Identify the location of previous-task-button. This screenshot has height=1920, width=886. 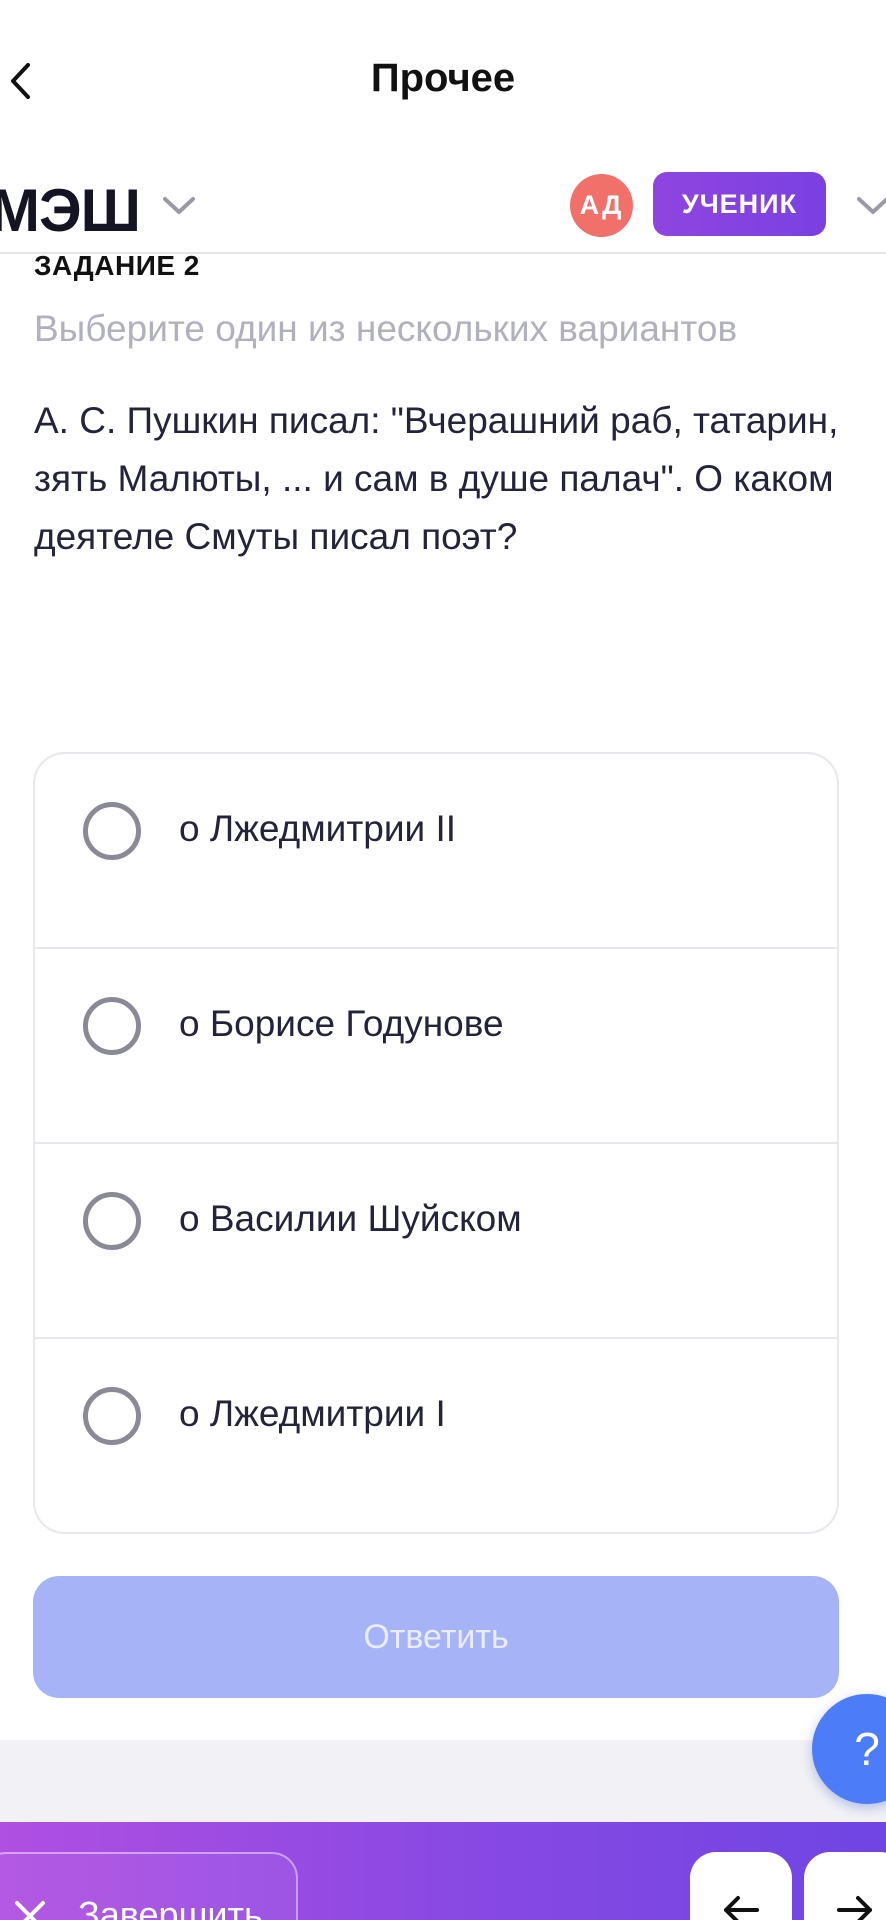
(741, 1886).